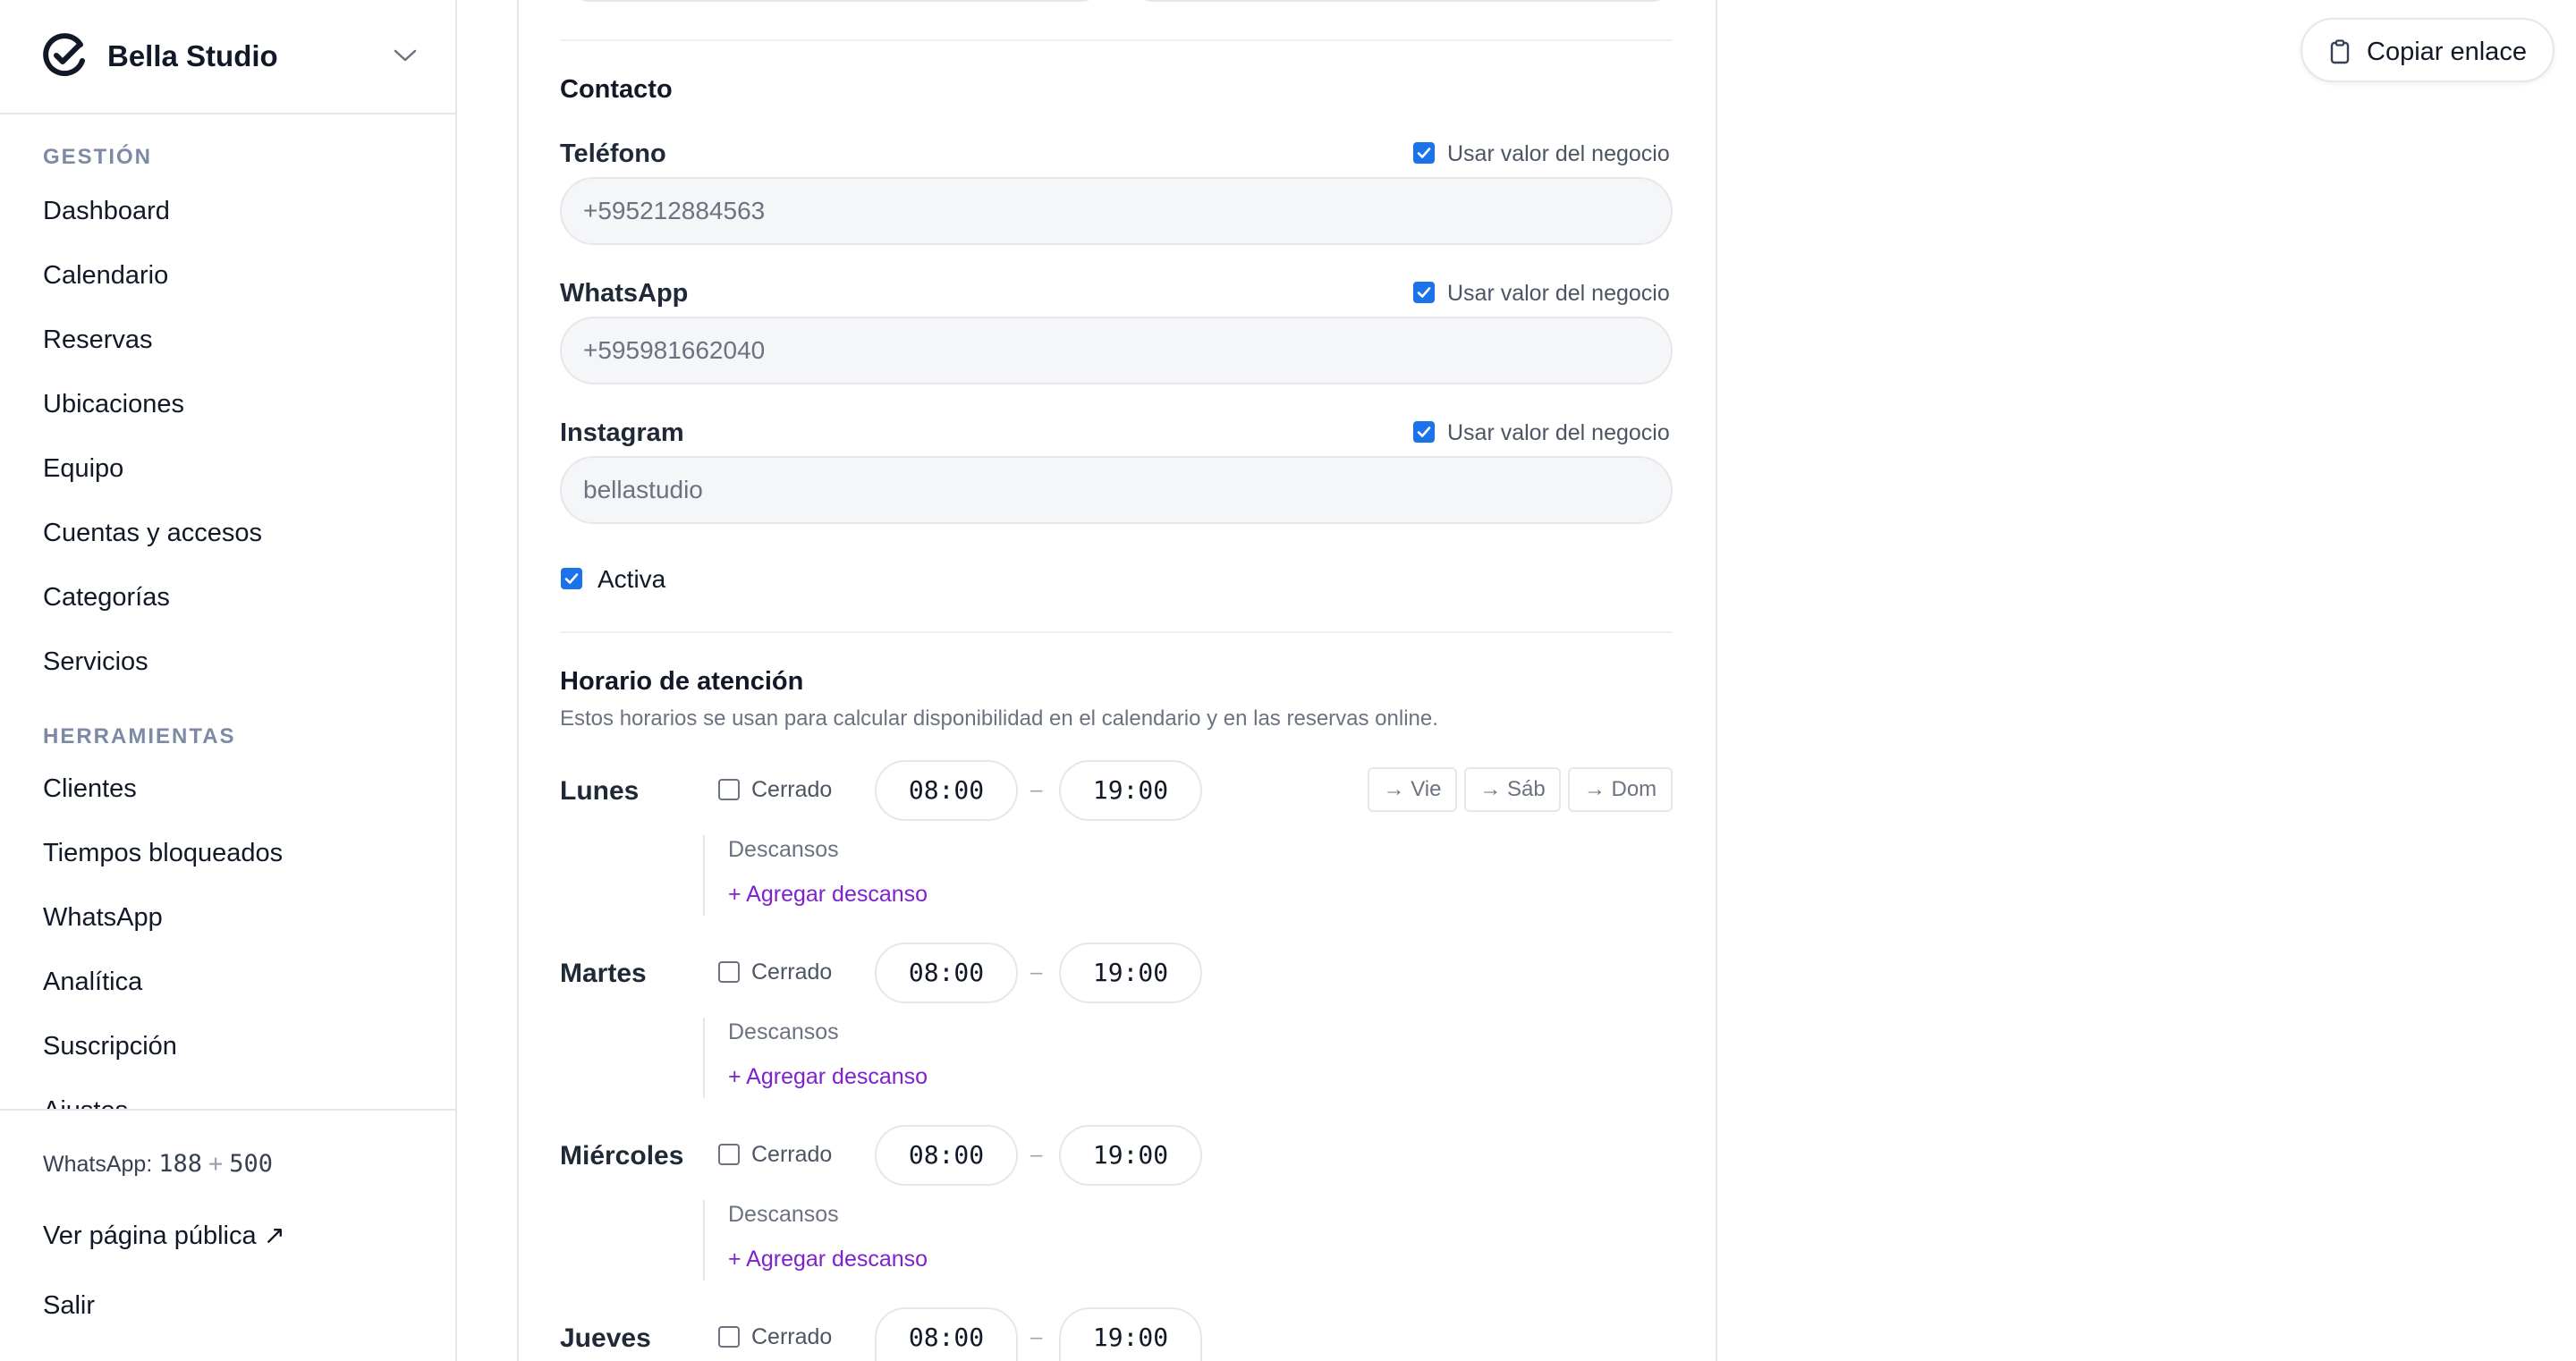 This screenshot has height=1361, width=2576. What do you see at coordinates (192, 55) in the screenshot?
I see `brand-name: Bella Studio` at bounding box center [192, 55].